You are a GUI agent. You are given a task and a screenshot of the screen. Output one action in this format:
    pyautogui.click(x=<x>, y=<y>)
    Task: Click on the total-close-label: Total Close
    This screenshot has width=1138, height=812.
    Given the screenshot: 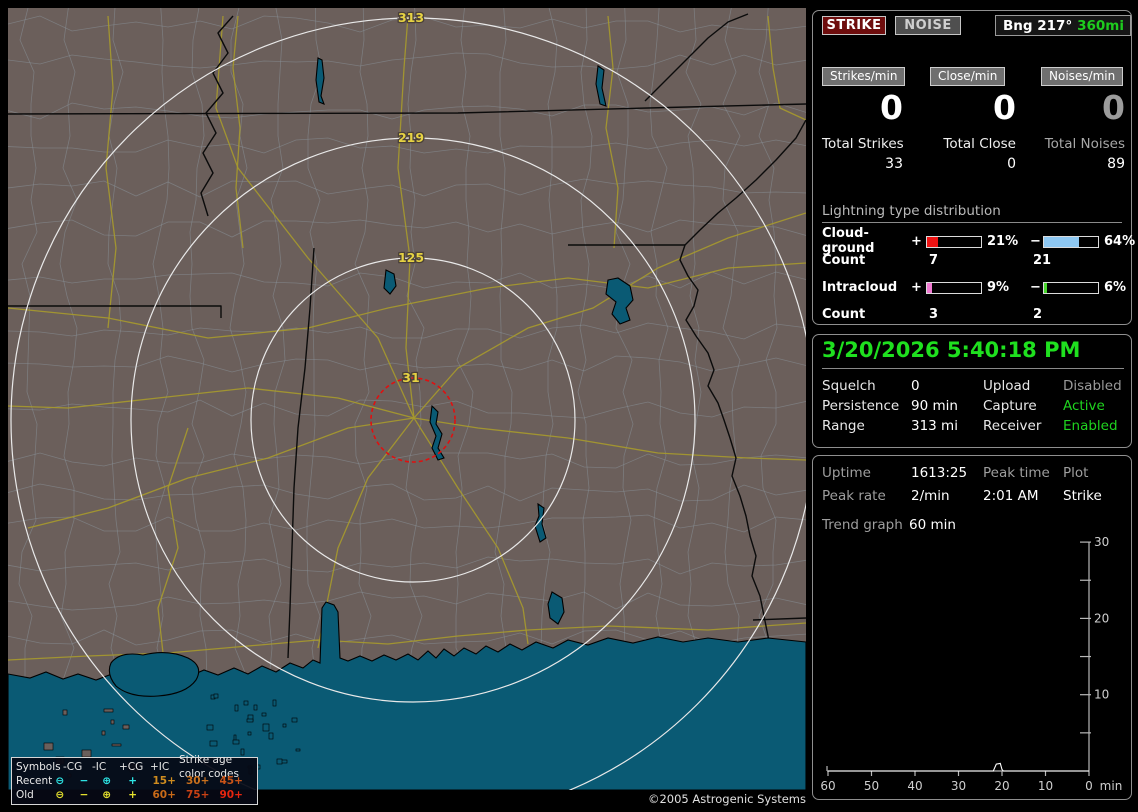 What is the action you would take?
    pyautogui.click(x=979, y=143)
    